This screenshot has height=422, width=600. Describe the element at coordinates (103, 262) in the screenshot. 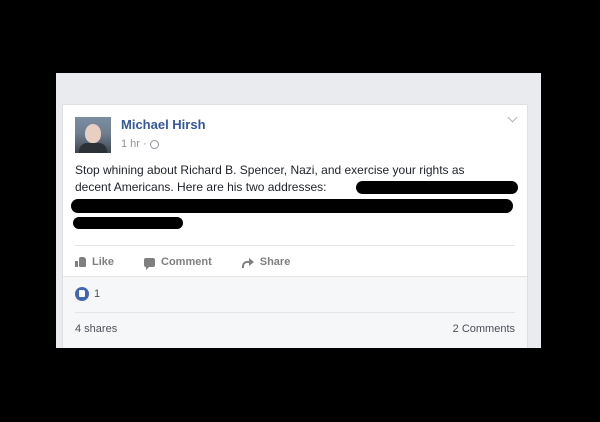

I see `like-label: Like` at that location.